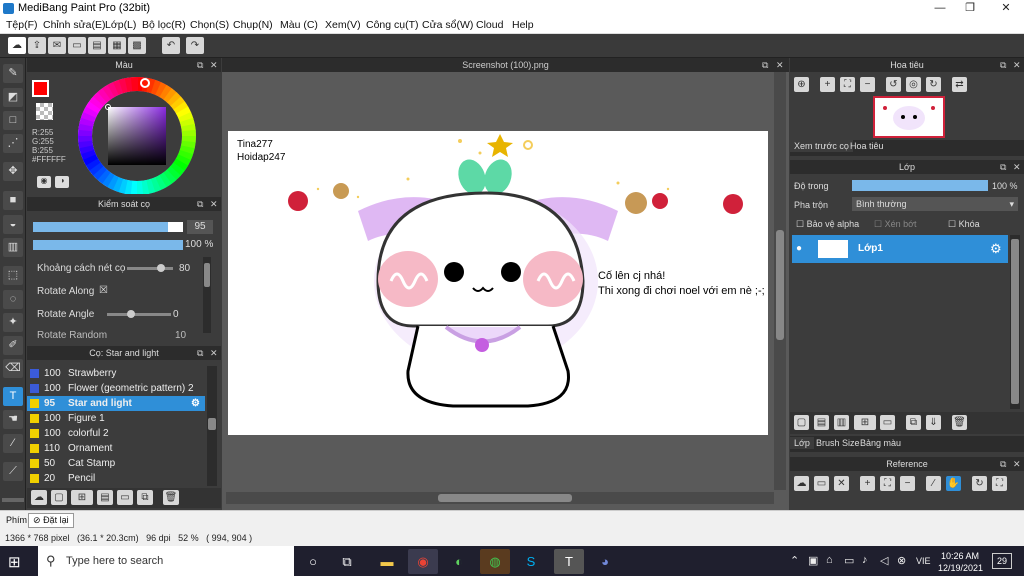 The height and width of the screenshot is (576, 1024). I want to click on minimize-button: —, so click(940, 8).